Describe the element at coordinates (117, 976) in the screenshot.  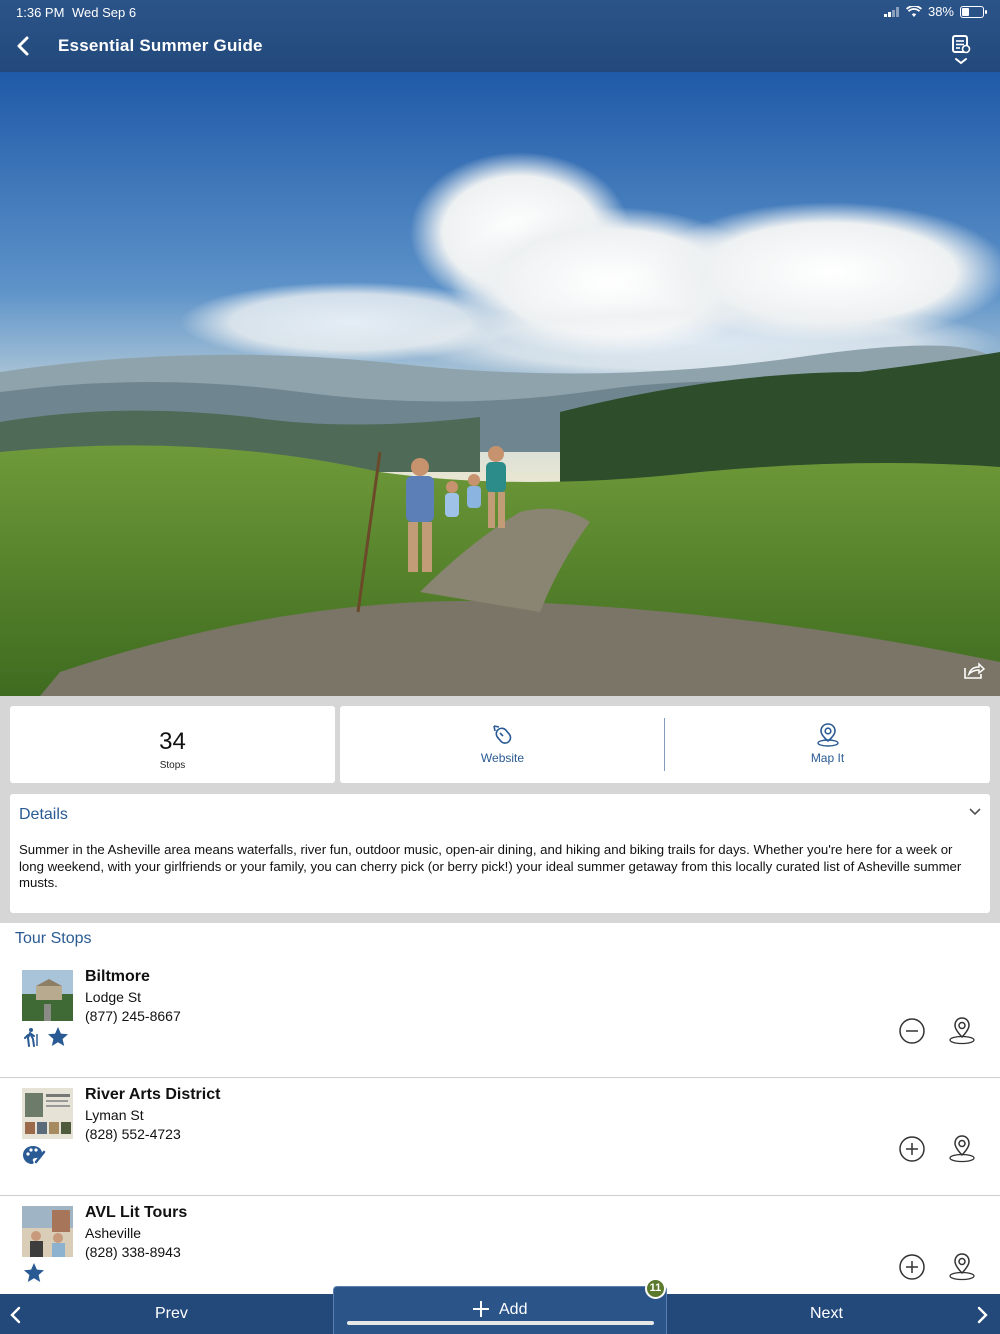
I see `stop-name: Biltmore` at that location.